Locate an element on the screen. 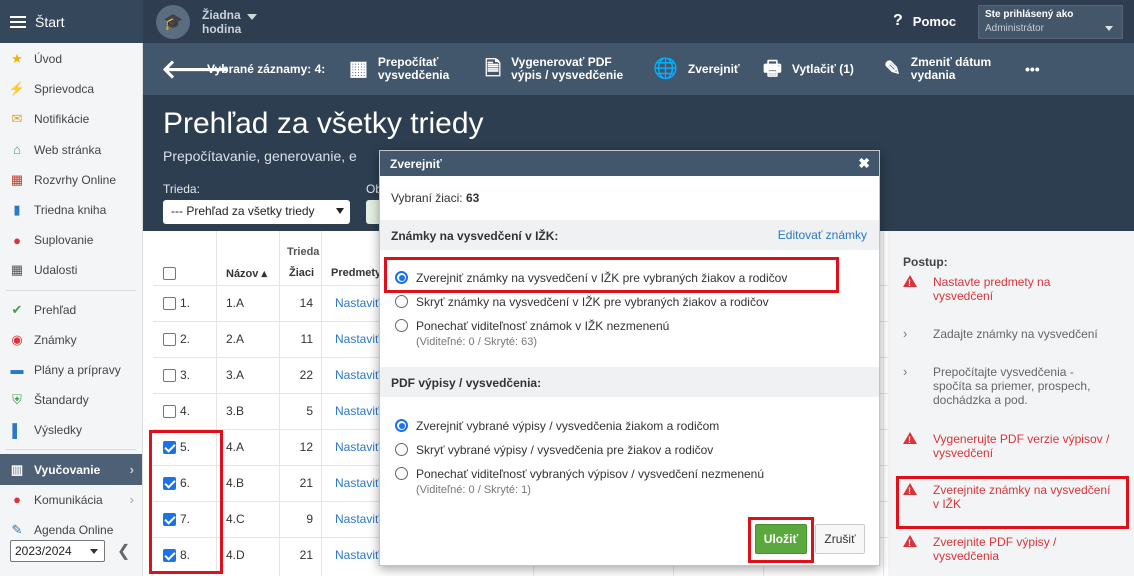  lesson-selector: 🎓 Žiadna hodina is located at coordinates (207, 22).